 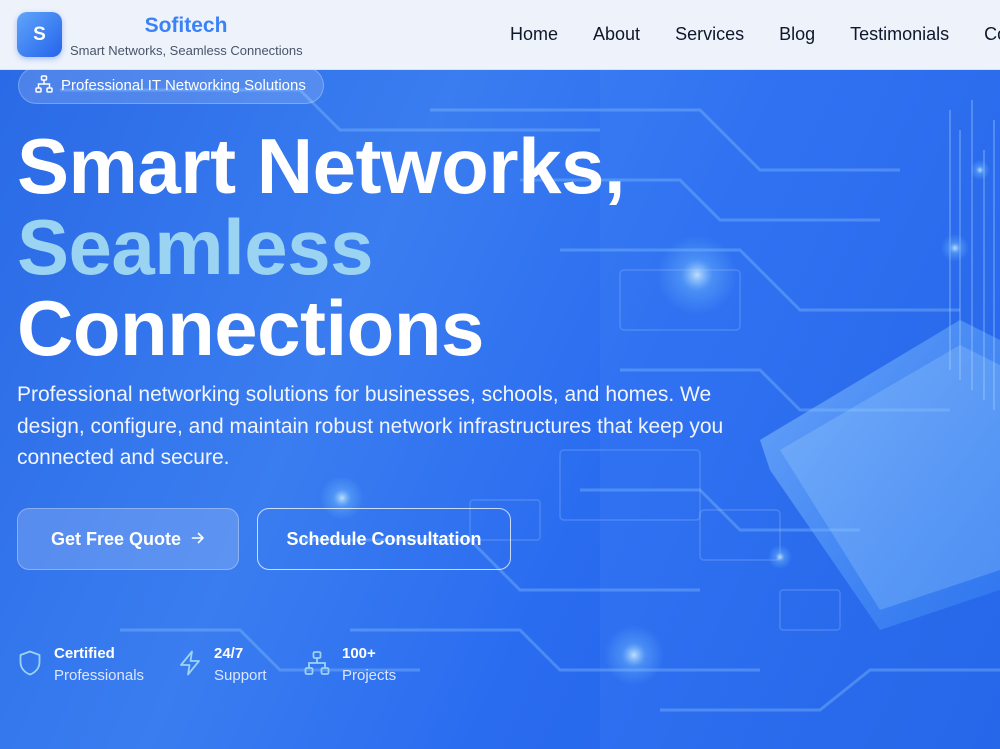 I want to click on hero-title-line-3: Connections, so click(x=250, y=328).